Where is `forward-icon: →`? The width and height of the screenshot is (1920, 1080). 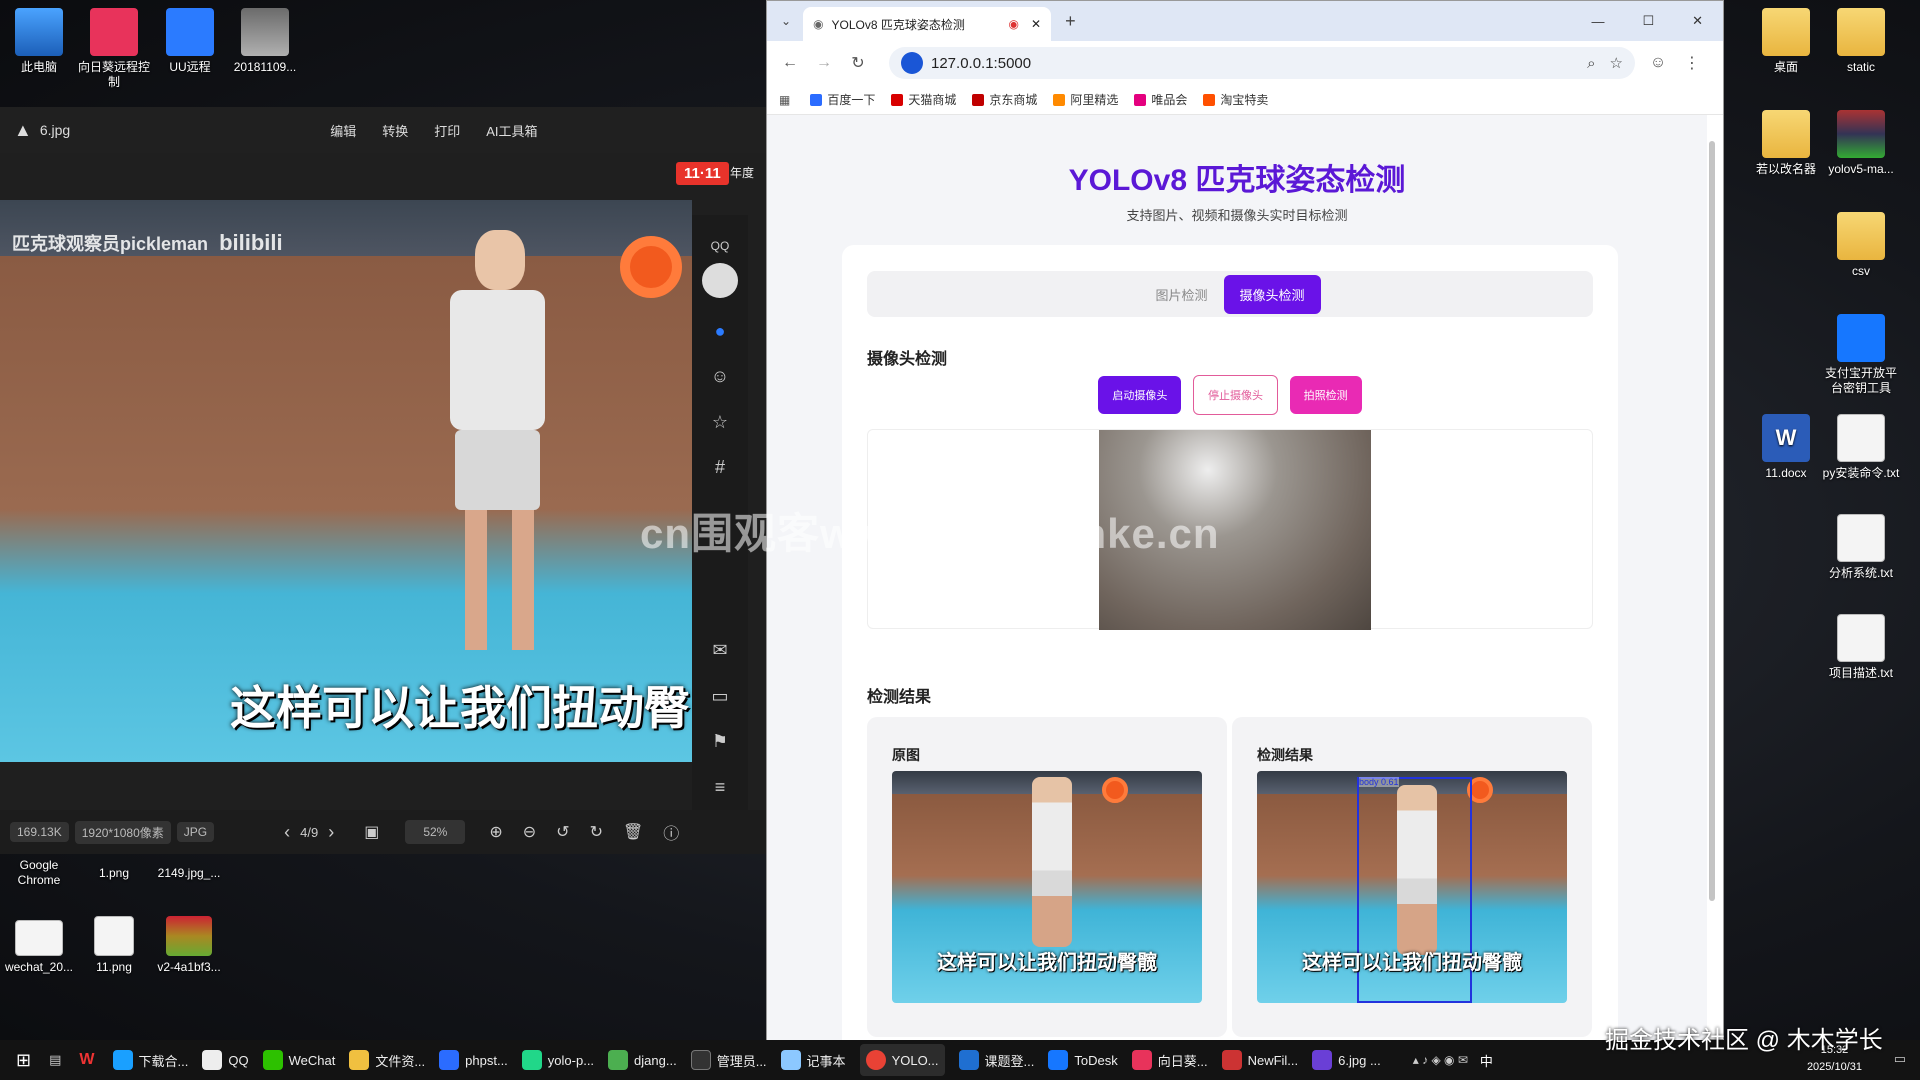 forward-icon: → is located at coordinates (824, 63).